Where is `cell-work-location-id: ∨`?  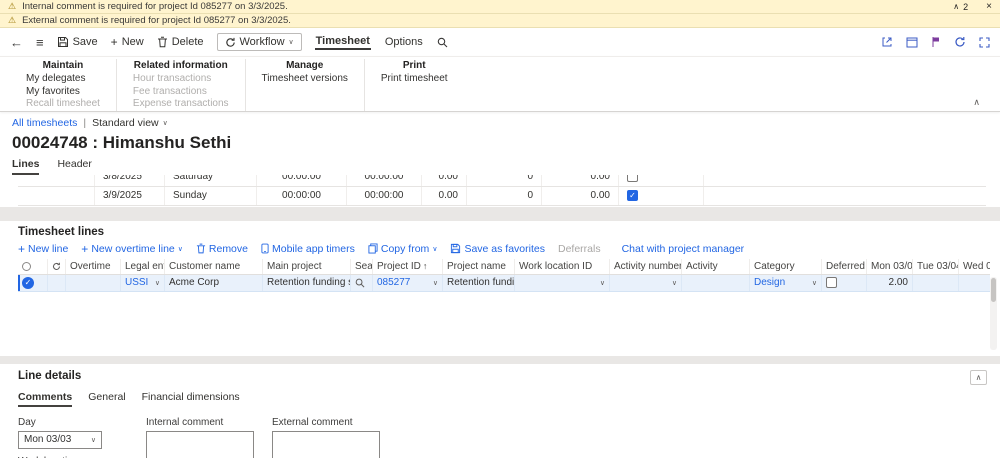 cell-work-location-id: ∨ is located at coordinates (562, 282).